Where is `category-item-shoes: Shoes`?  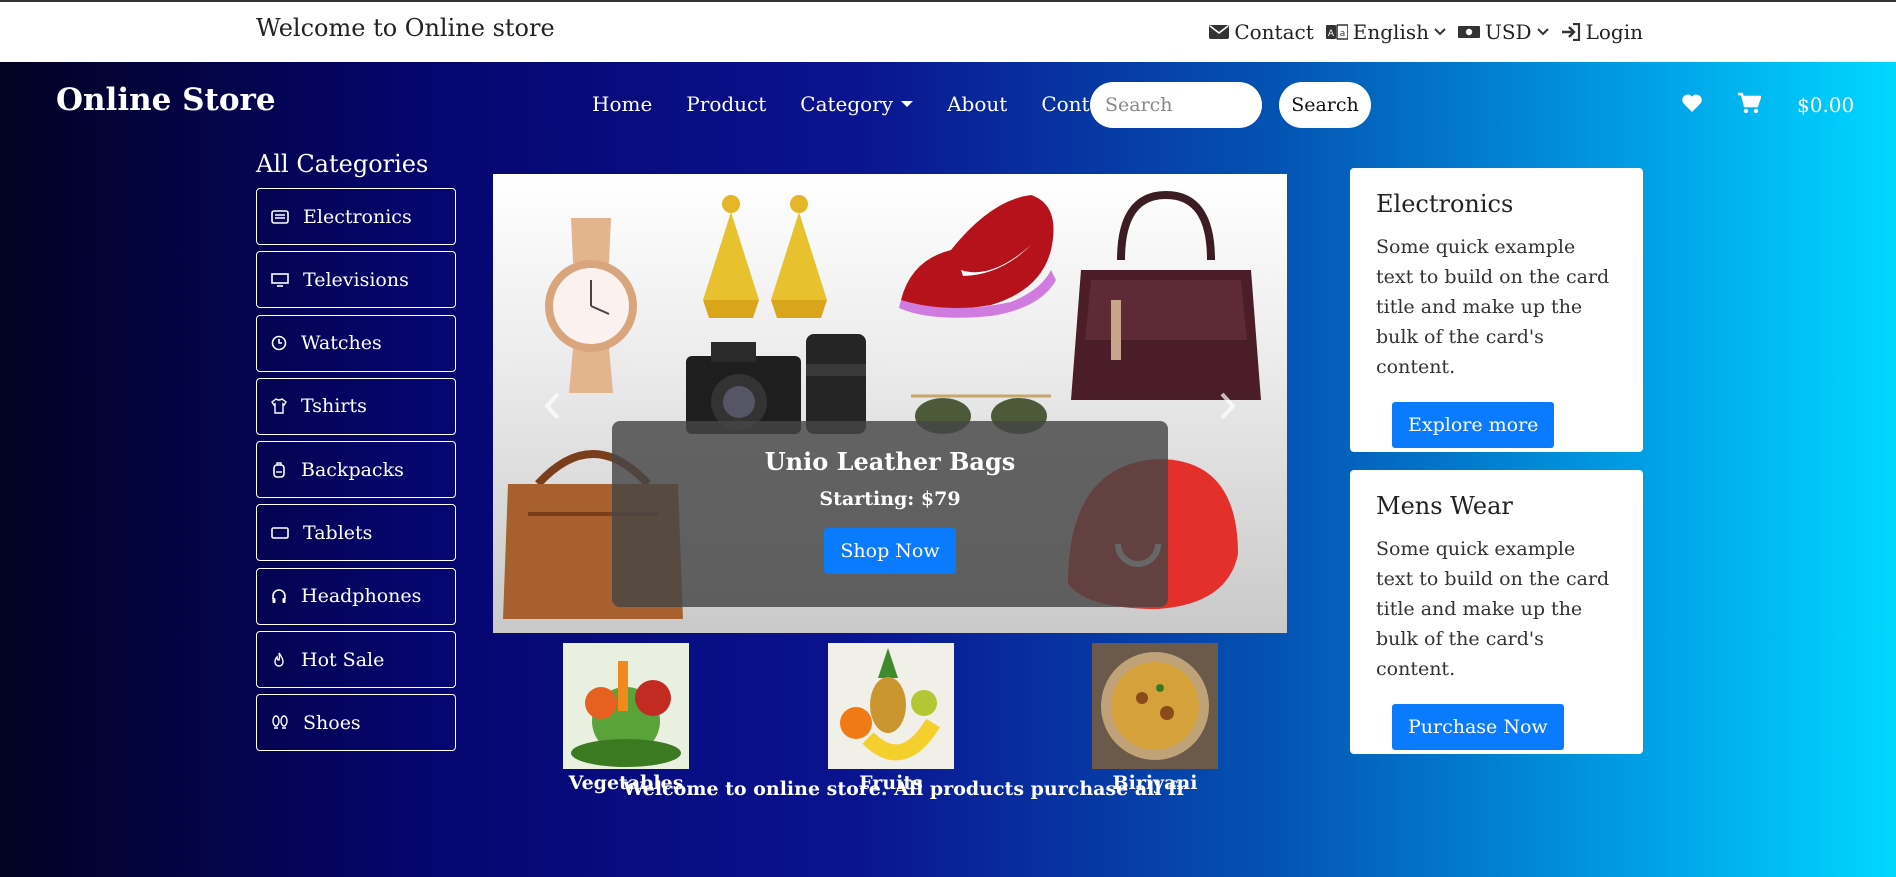
category-item-shoes: Shoes is located at coordinates (356, 723).